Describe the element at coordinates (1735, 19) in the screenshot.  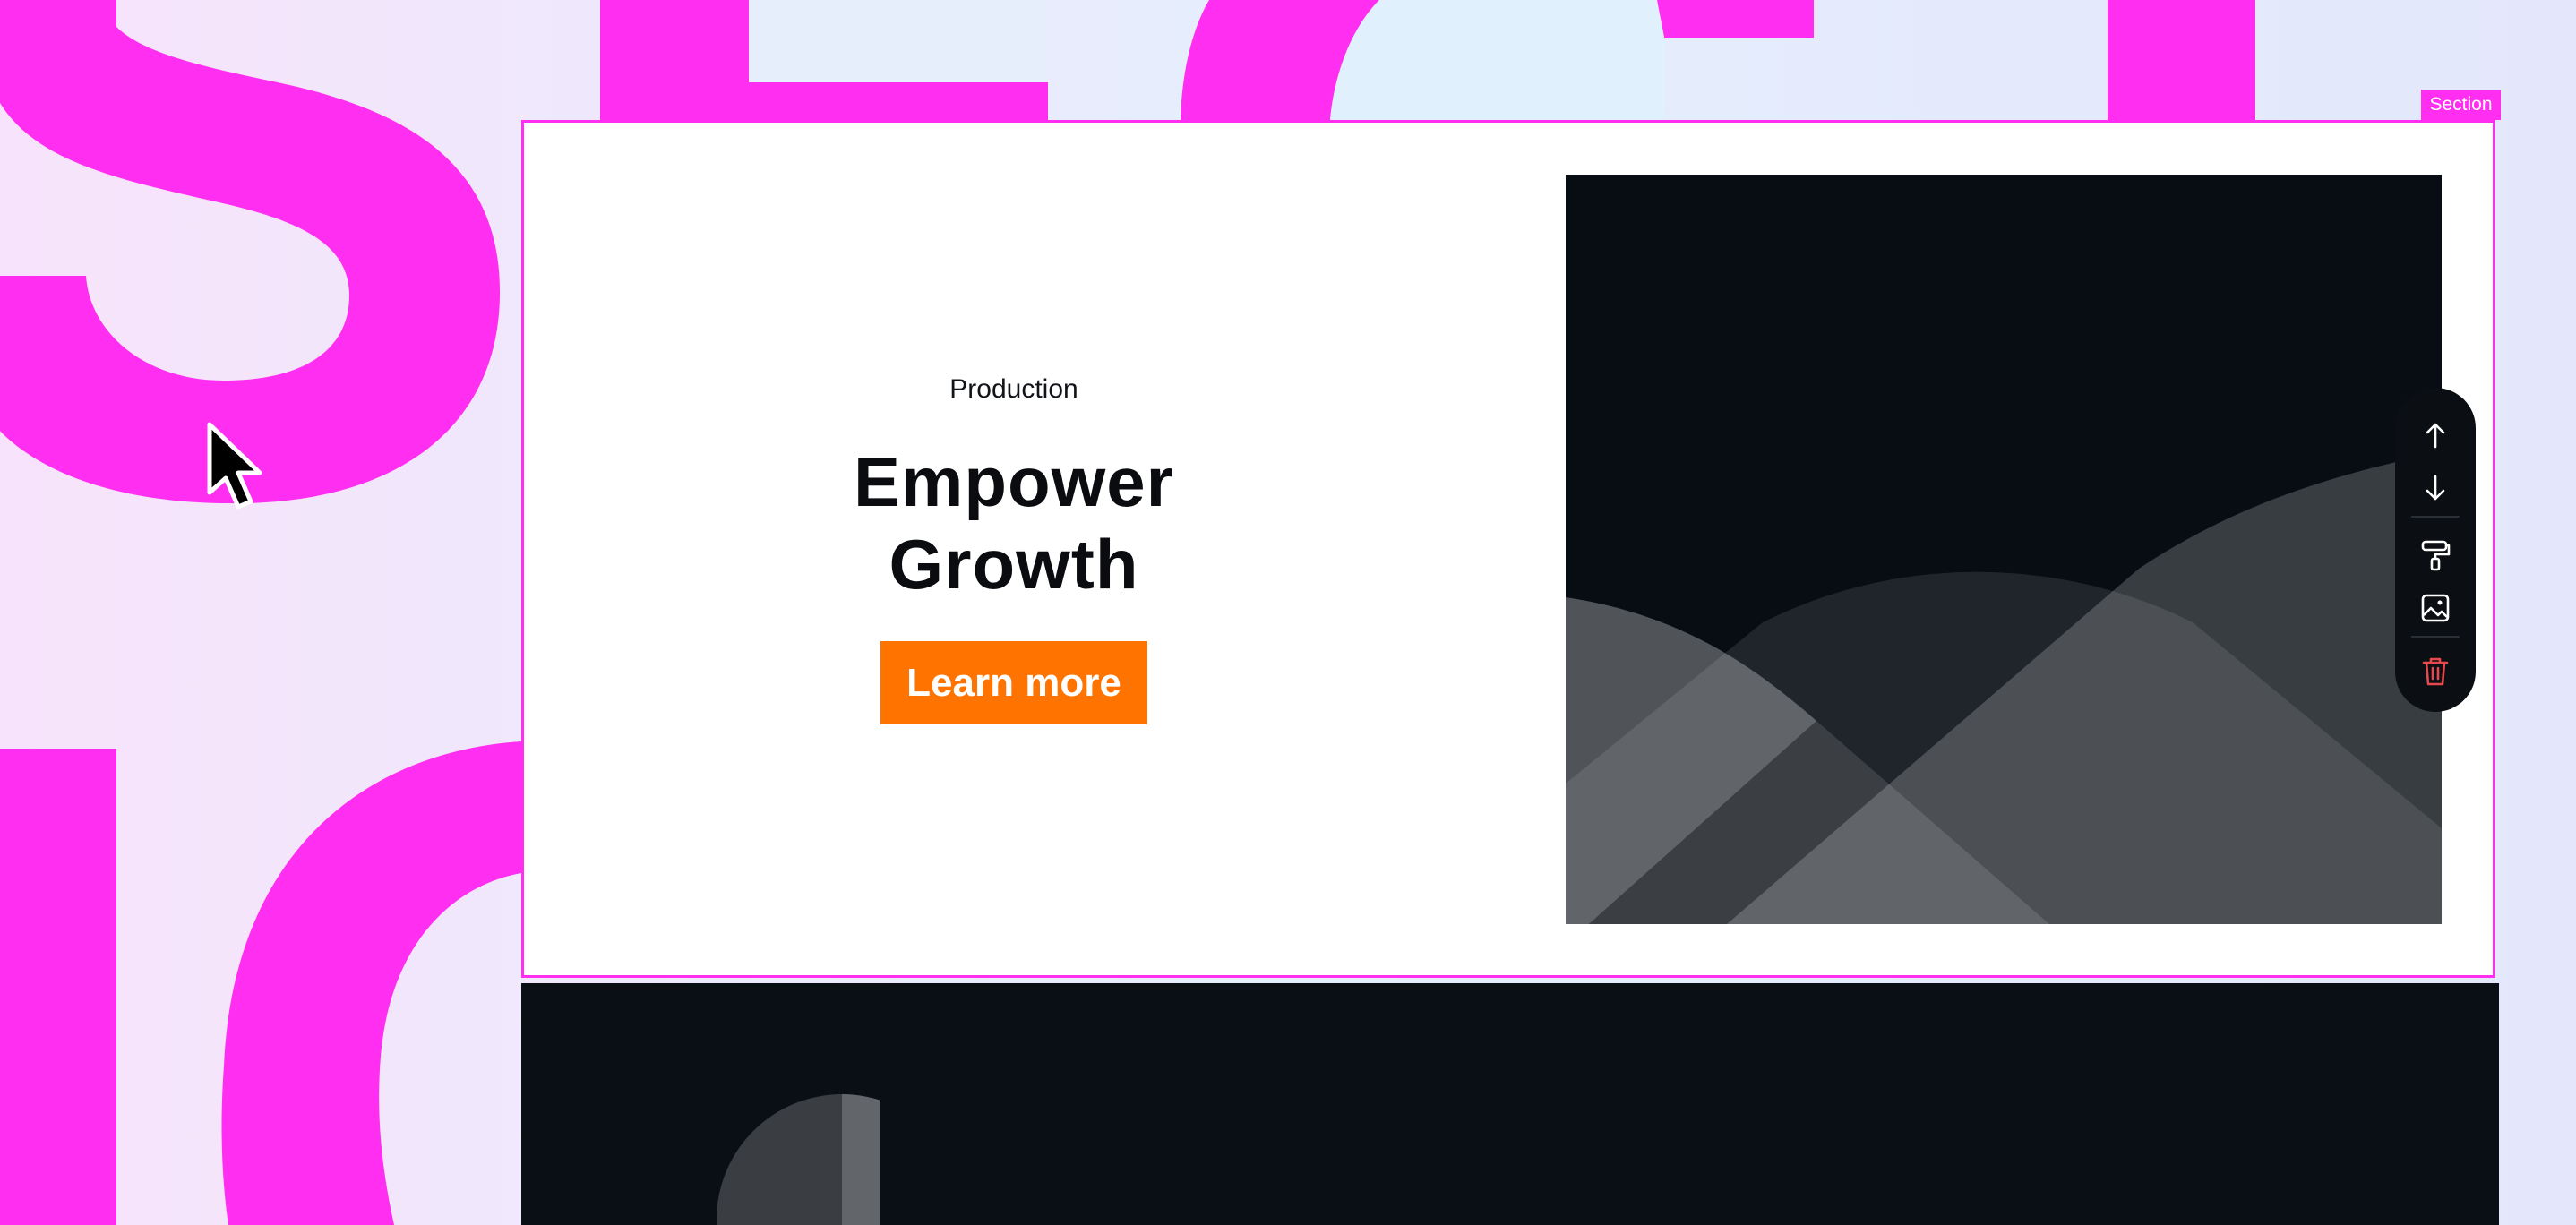
I see `bg-letter-c-right` at that location.